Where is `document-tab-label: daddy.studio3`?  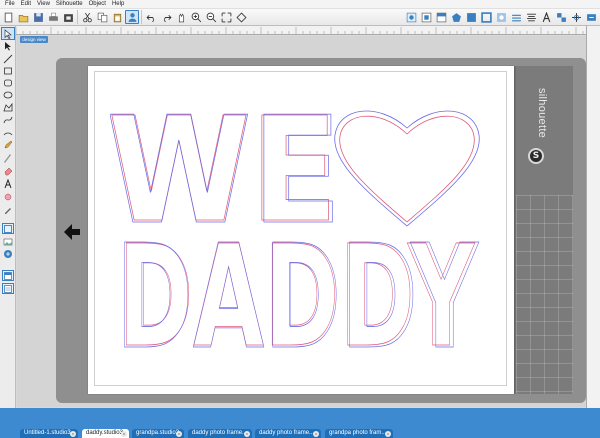
document-tab-label: daddy.studio3 is located at coordinates (104, 433).